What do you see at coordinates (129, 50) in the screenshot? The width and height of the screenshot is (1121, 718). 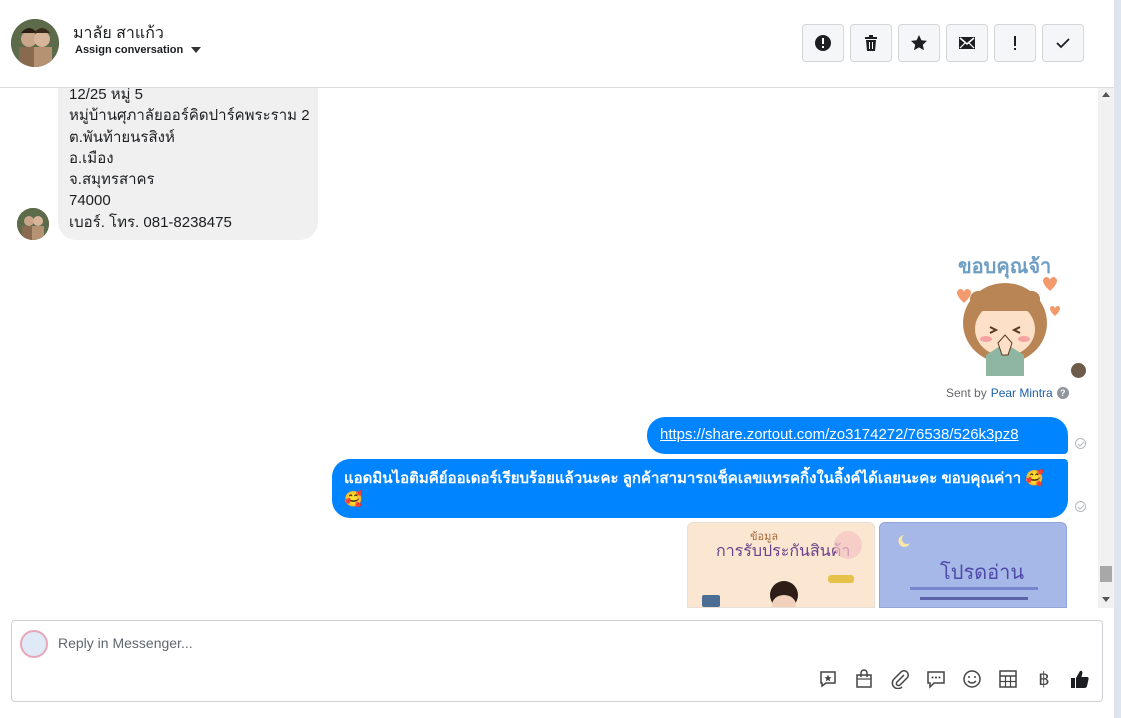 I see `assign-conversation-label: Assign conversation` at bounding box center [129, 50].